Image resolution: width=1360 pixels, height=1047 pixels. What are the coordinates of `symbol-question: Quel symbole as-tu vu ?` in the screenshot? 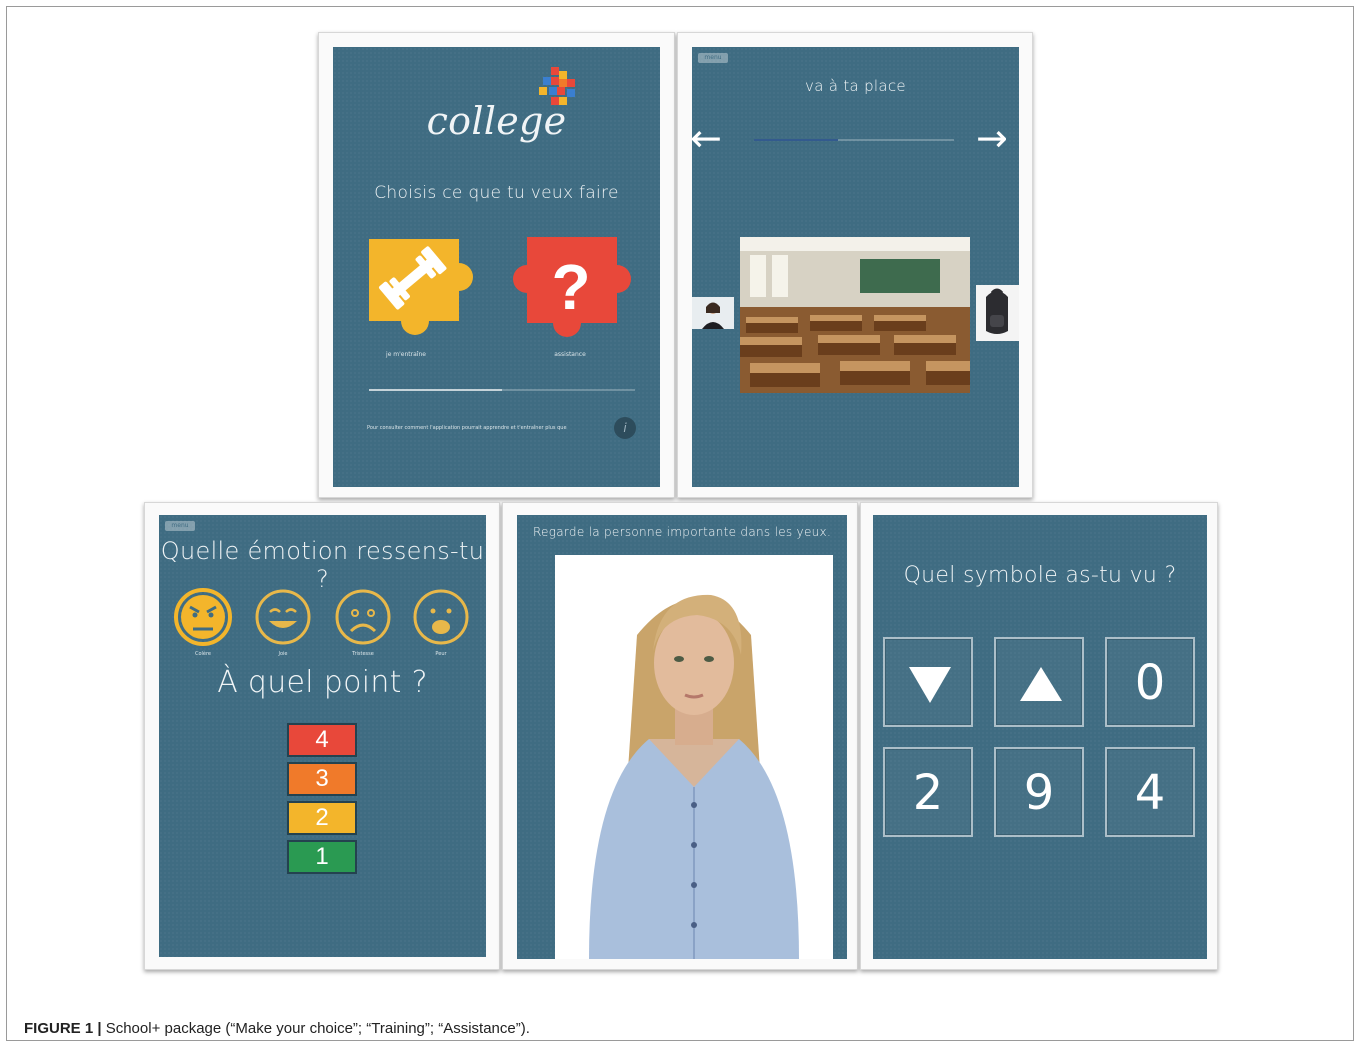 It's located at (1040, 575).